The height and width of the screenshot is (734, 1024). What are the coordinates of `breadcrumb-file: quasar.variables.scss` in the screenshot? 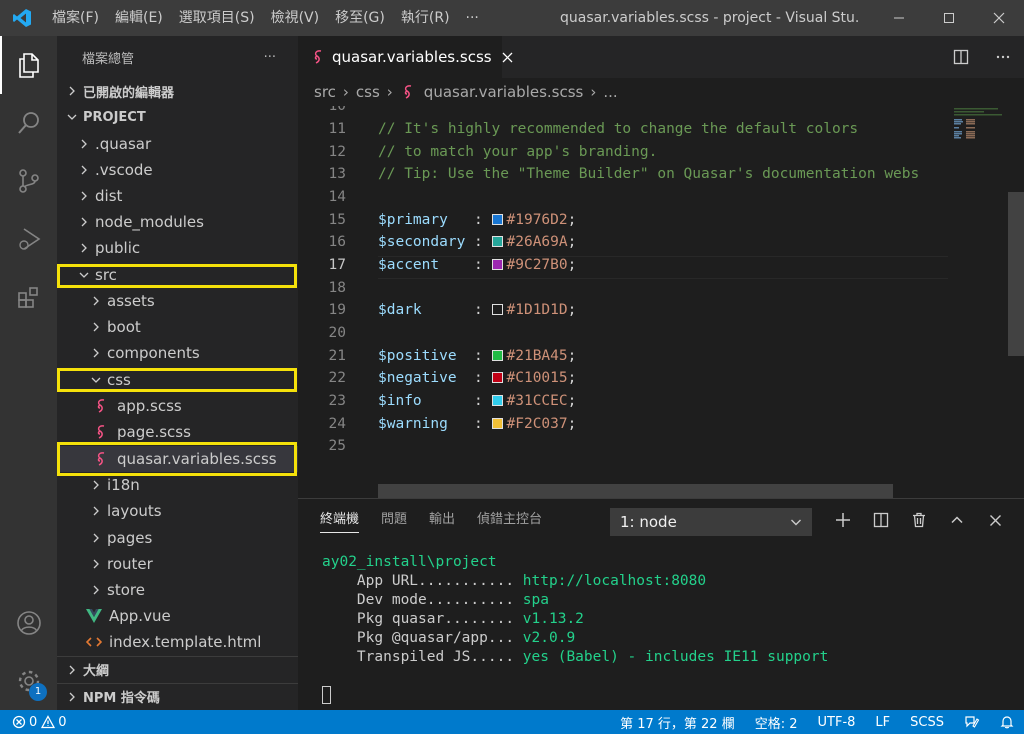 It's located at (504, 92).